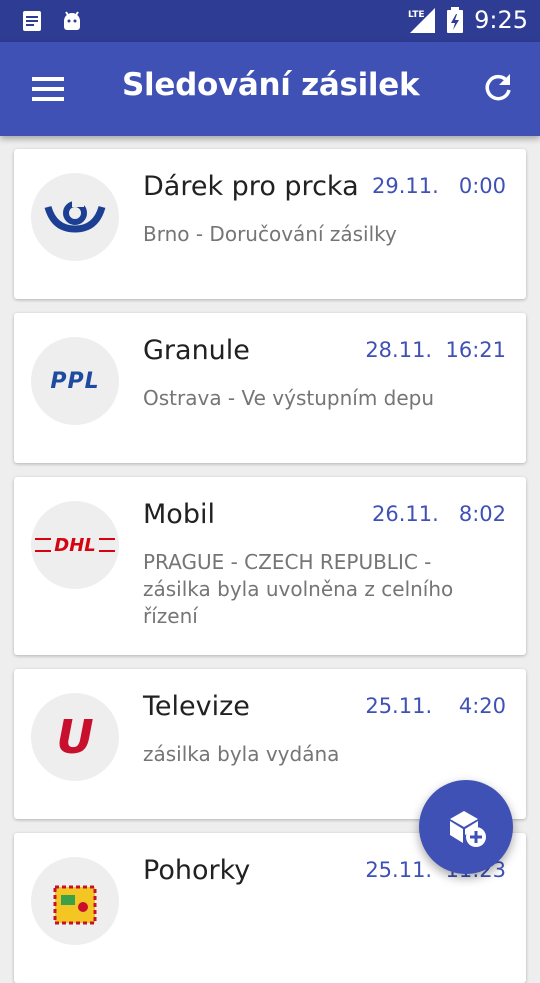  Describe the element at coordinates (435, 706) in the screenshot. I see `shipment-date: 25.11. 4:20` at that location.